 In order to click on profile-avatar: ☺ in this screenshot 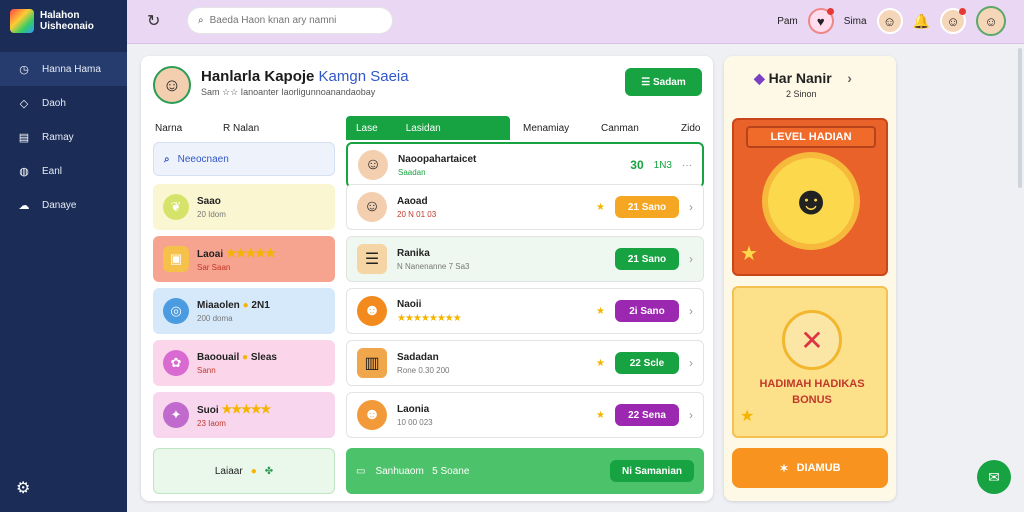, I will do `click(991, 21)`.